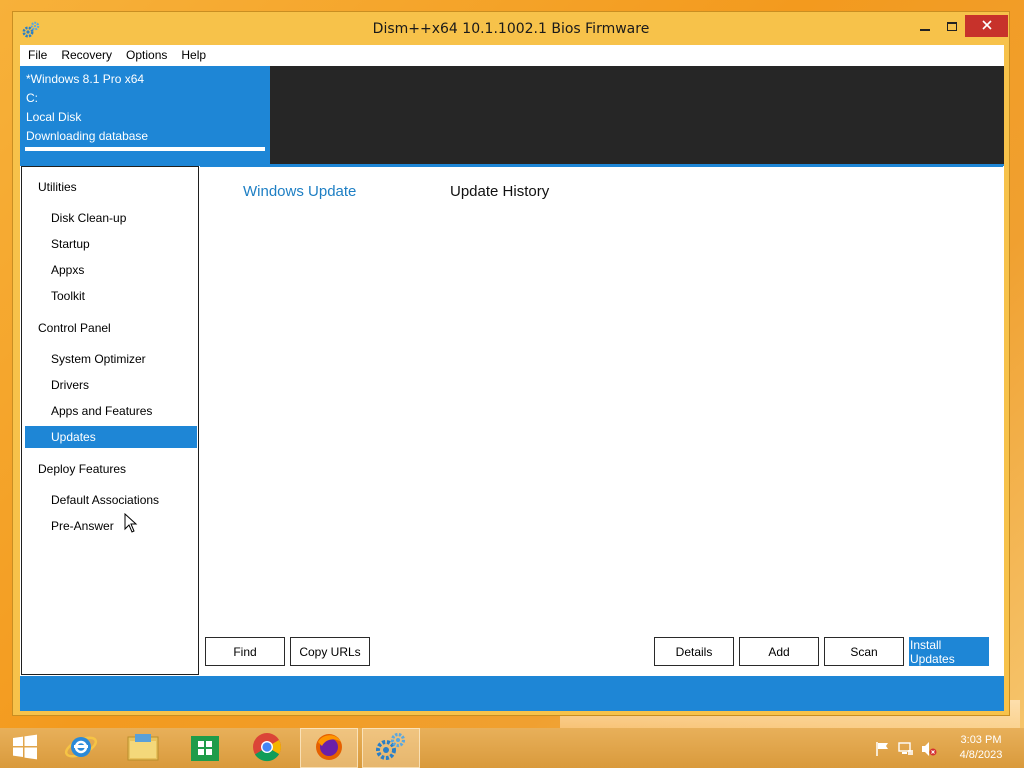  What do you see at coordinates (193, 55) in the screenshot?
I see `menu-help: Help` at bounding box center [193, 55].